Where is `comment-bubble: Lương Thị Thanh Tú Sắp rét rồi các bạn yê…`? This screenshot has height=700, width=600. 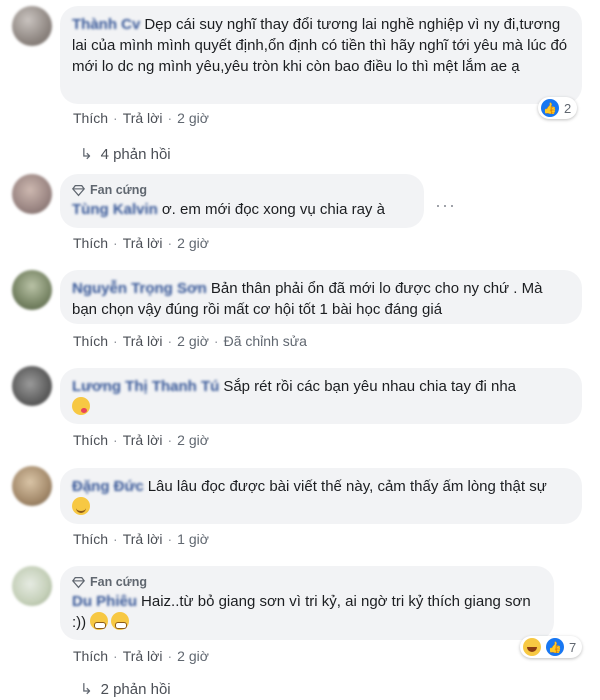
comment-bubble: Lương Thị Thanh Tú Sắp rét rồi các bạn yê… is located at coordinates (321, 396).